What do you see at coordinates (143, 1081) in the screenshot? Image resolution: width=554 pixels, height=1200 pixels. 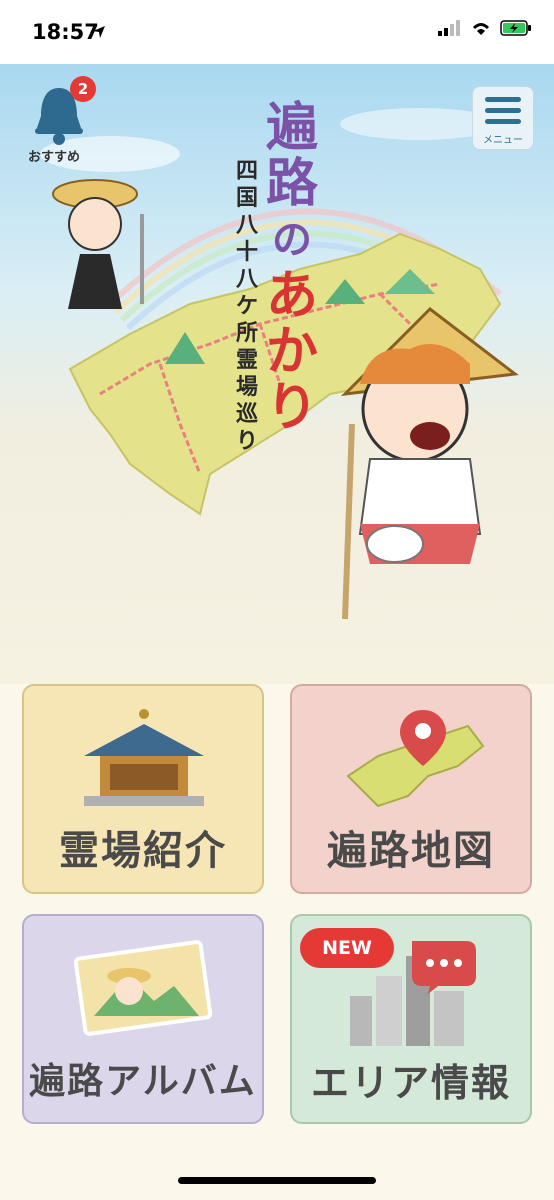 I see `pilgrimage-album-label: 遍路アルバム` at bounding box center [143, 1081].